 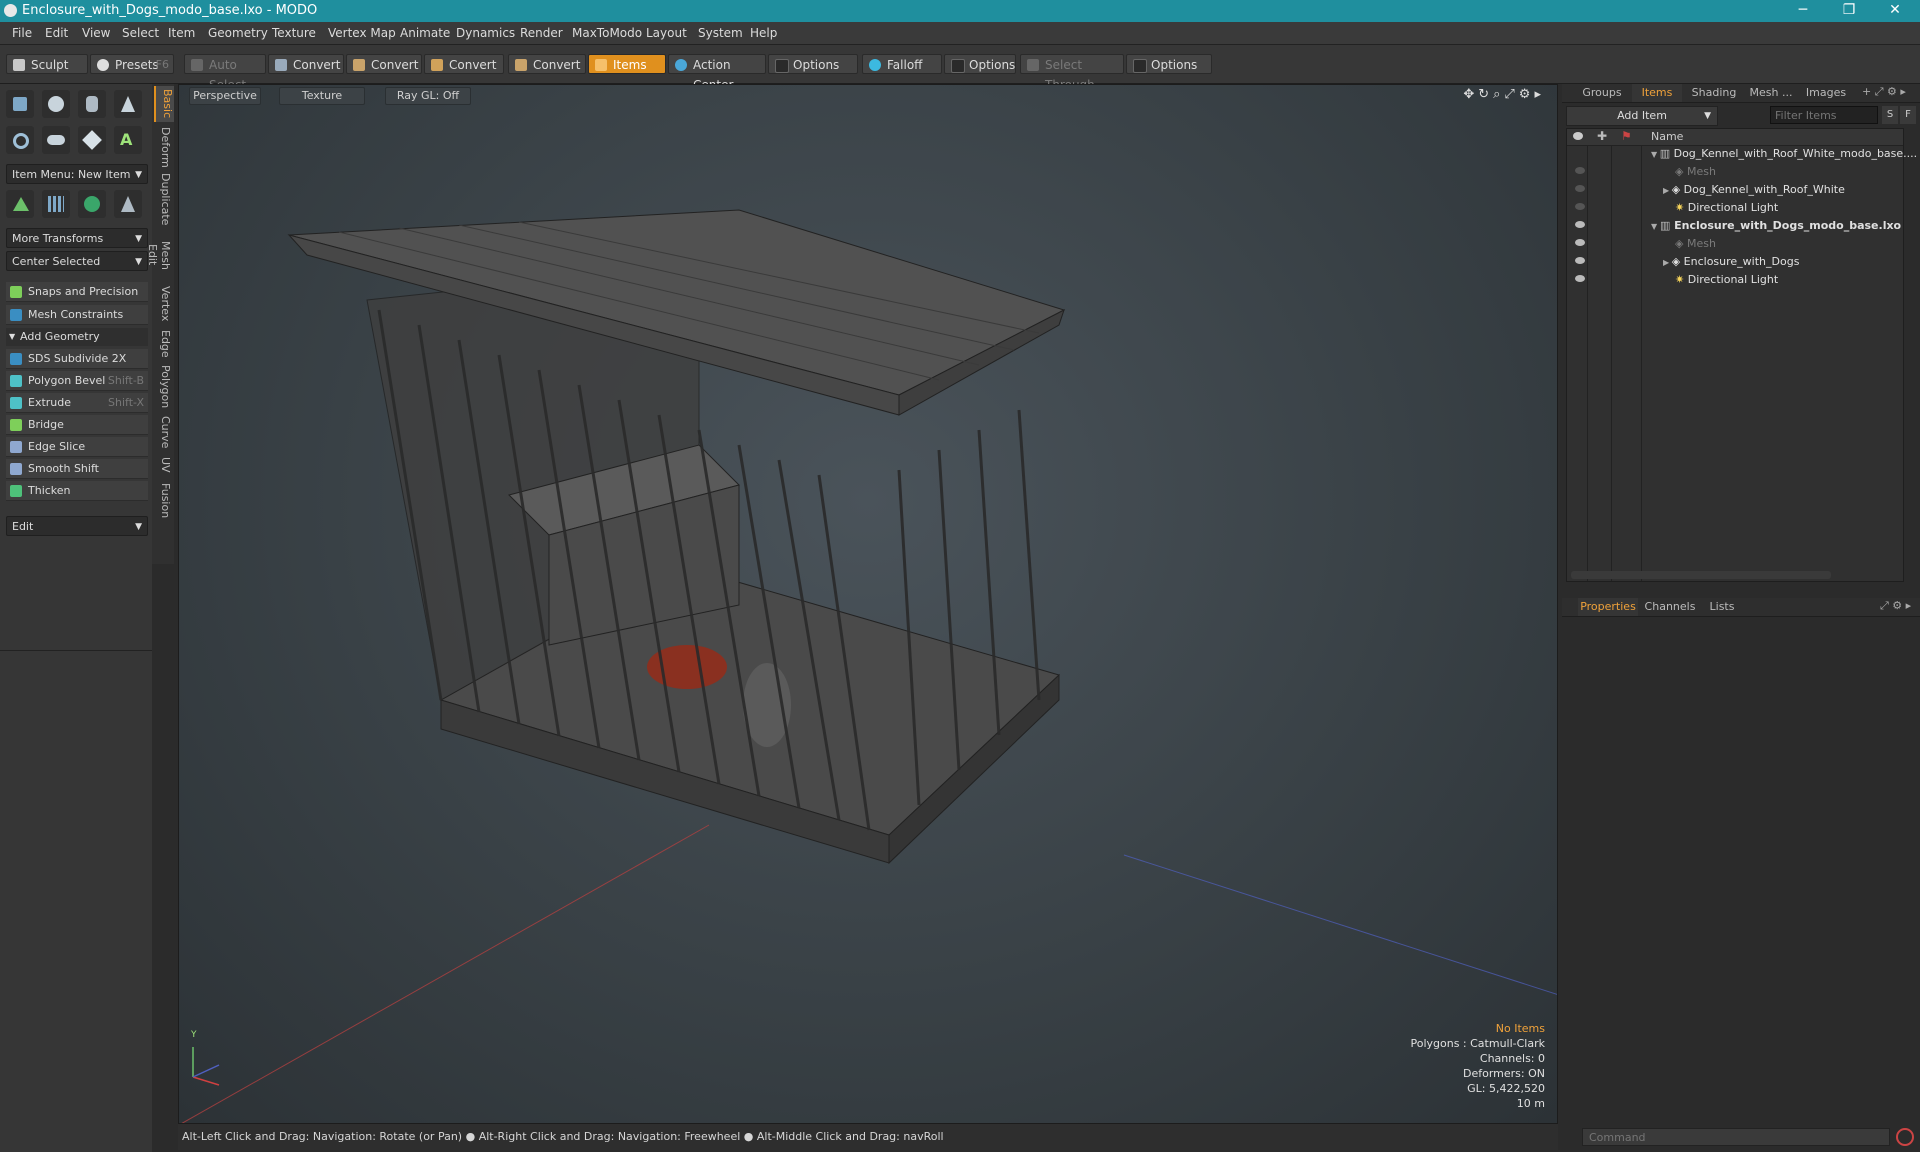 I want to click on filter-items-input, so click(x=1824, y=115).